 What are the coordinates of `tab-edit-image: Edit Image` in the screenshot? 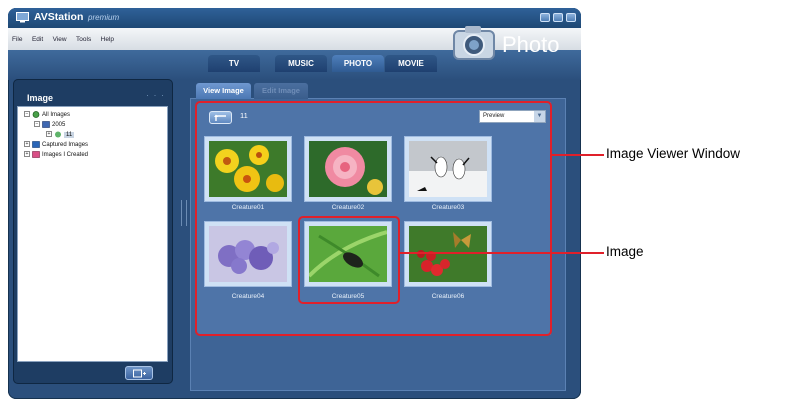 It's located at (281, 91).